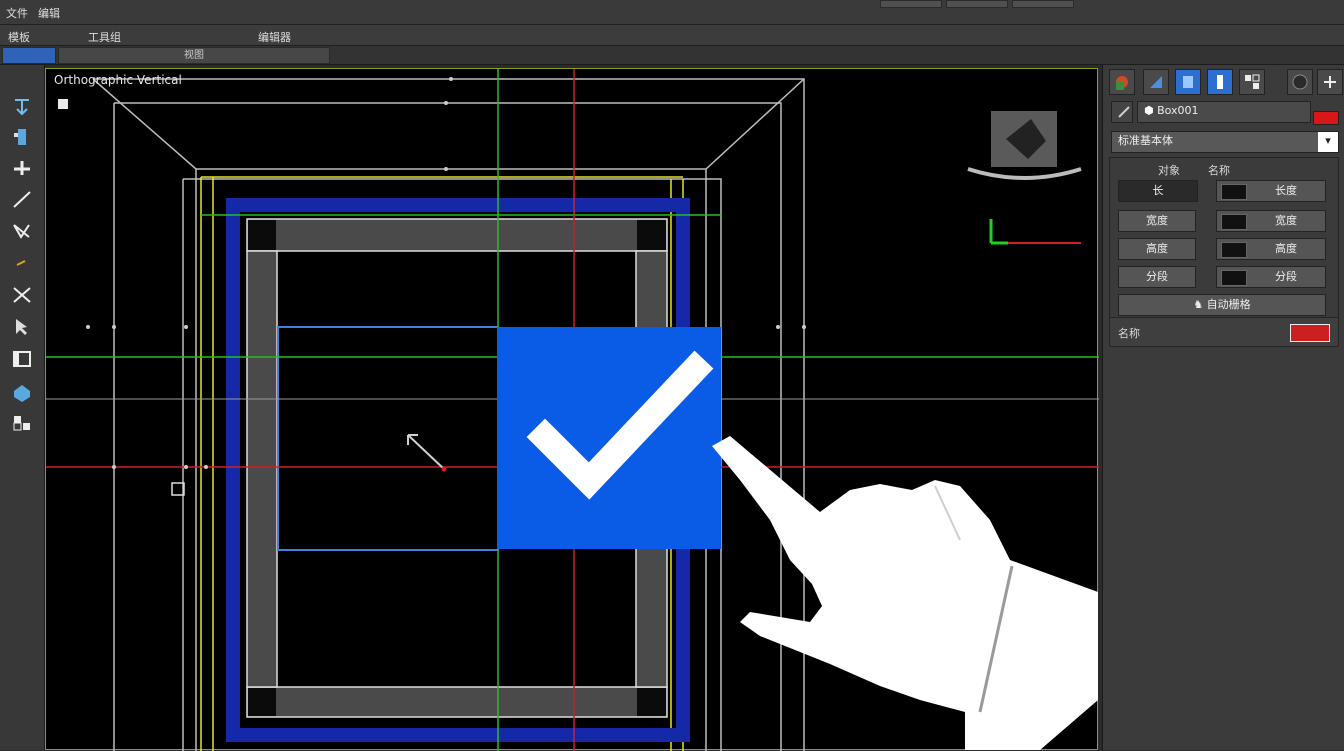 This screenshot has height=751, width=1344. Describe the element at coordinates (1271, 277) in the screenshot. I see `segments-field: 分段` at that location.